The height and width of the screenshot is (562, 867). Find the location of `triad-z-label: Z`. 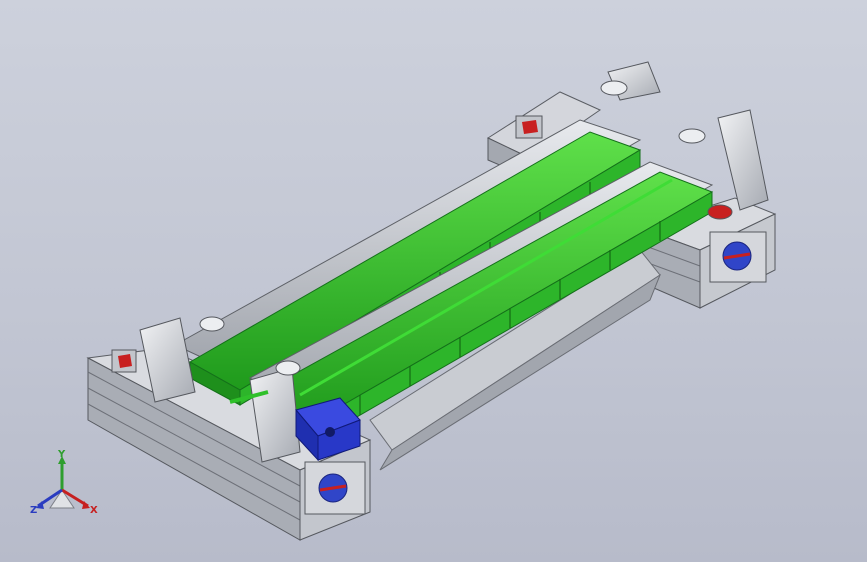

triad-z-label: Z is located at coordinates (34, 510).